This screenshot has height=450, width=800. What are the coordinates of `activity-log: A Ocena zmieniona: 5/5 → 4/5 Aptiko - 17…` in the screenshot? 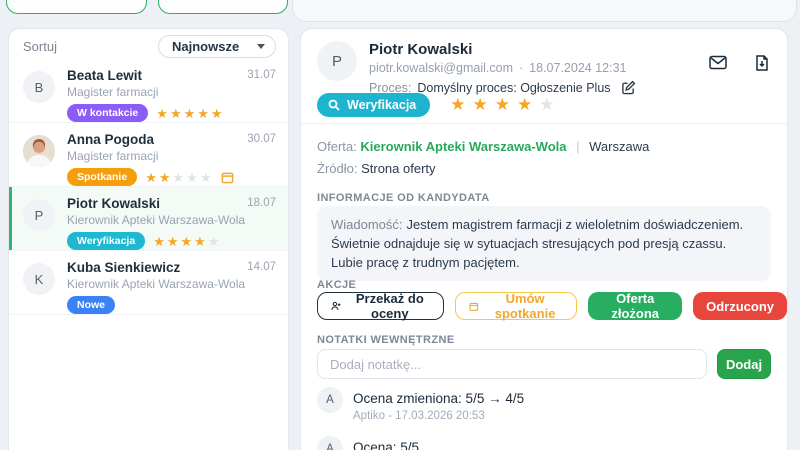 It's located at (544, 418).